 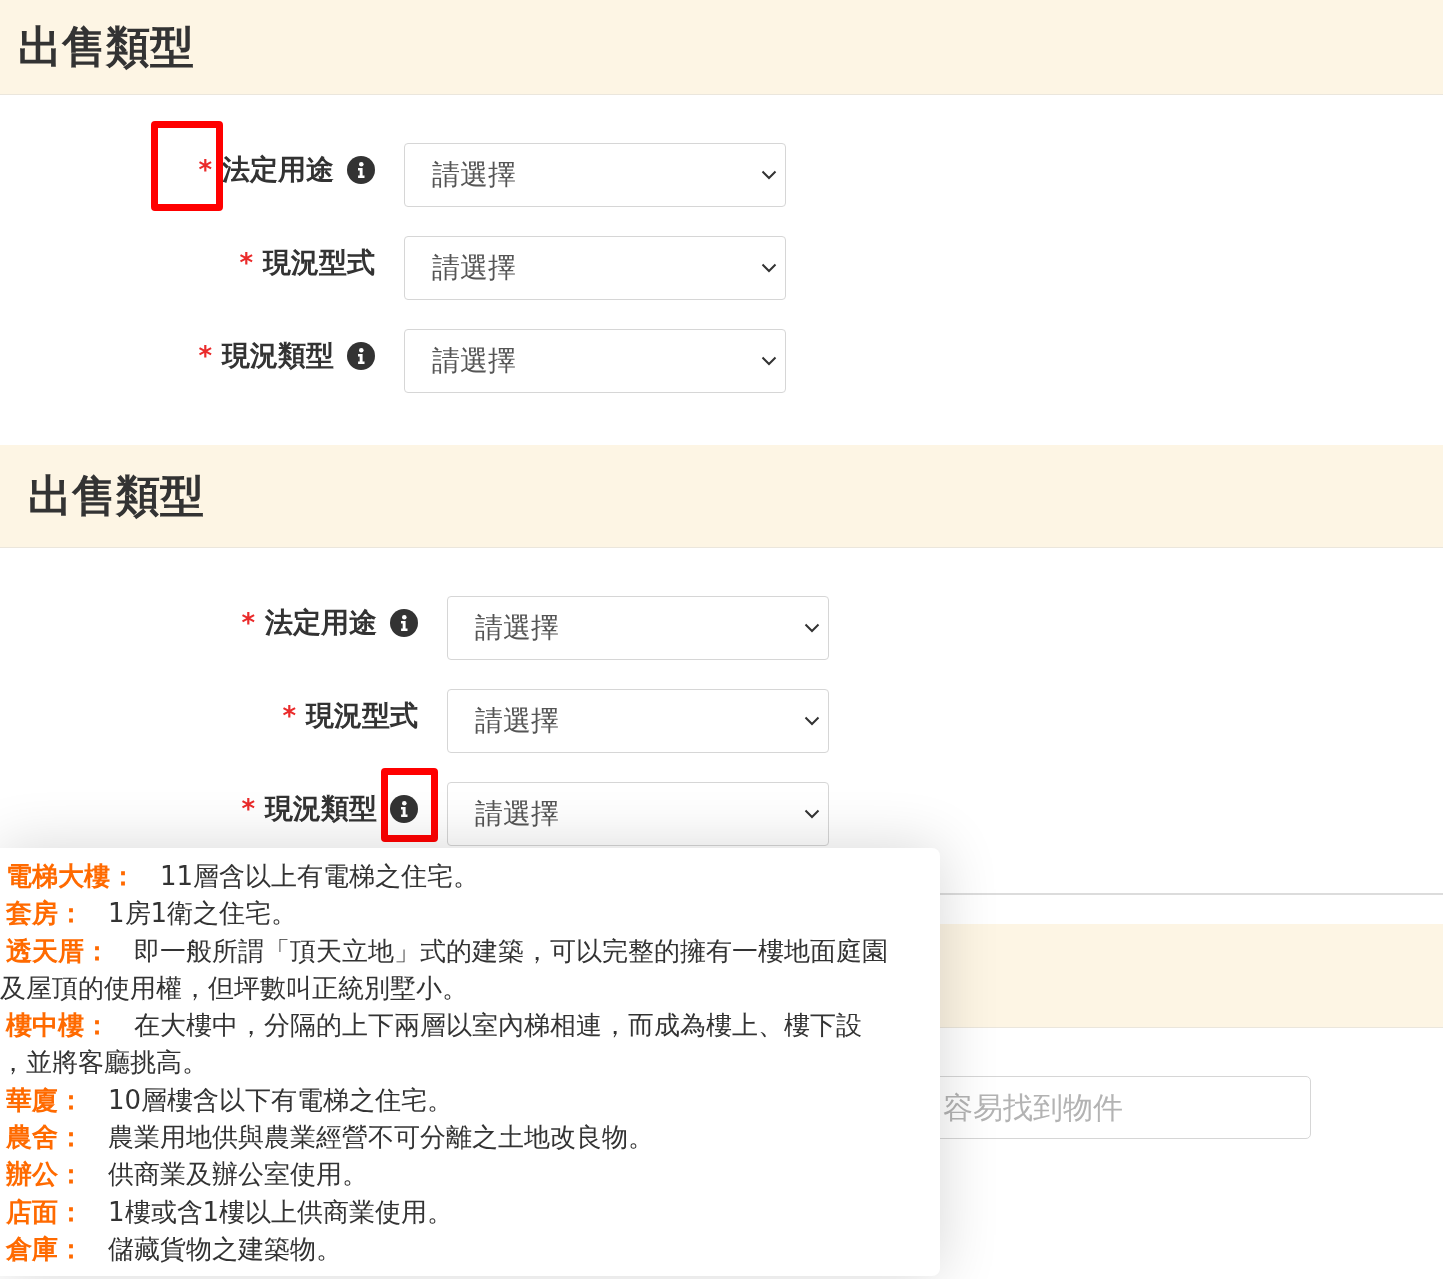 What do you see at coordinates (230, 1100) in the screenshot?
I see `tooltip-entry: 華廈： 10層樓含以下有電梯之住宅。` at bounding box center [230, 1100].